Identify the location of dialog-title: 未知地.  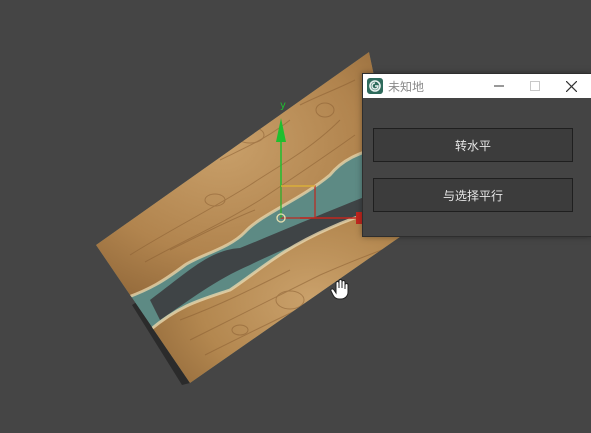
(406, 86).